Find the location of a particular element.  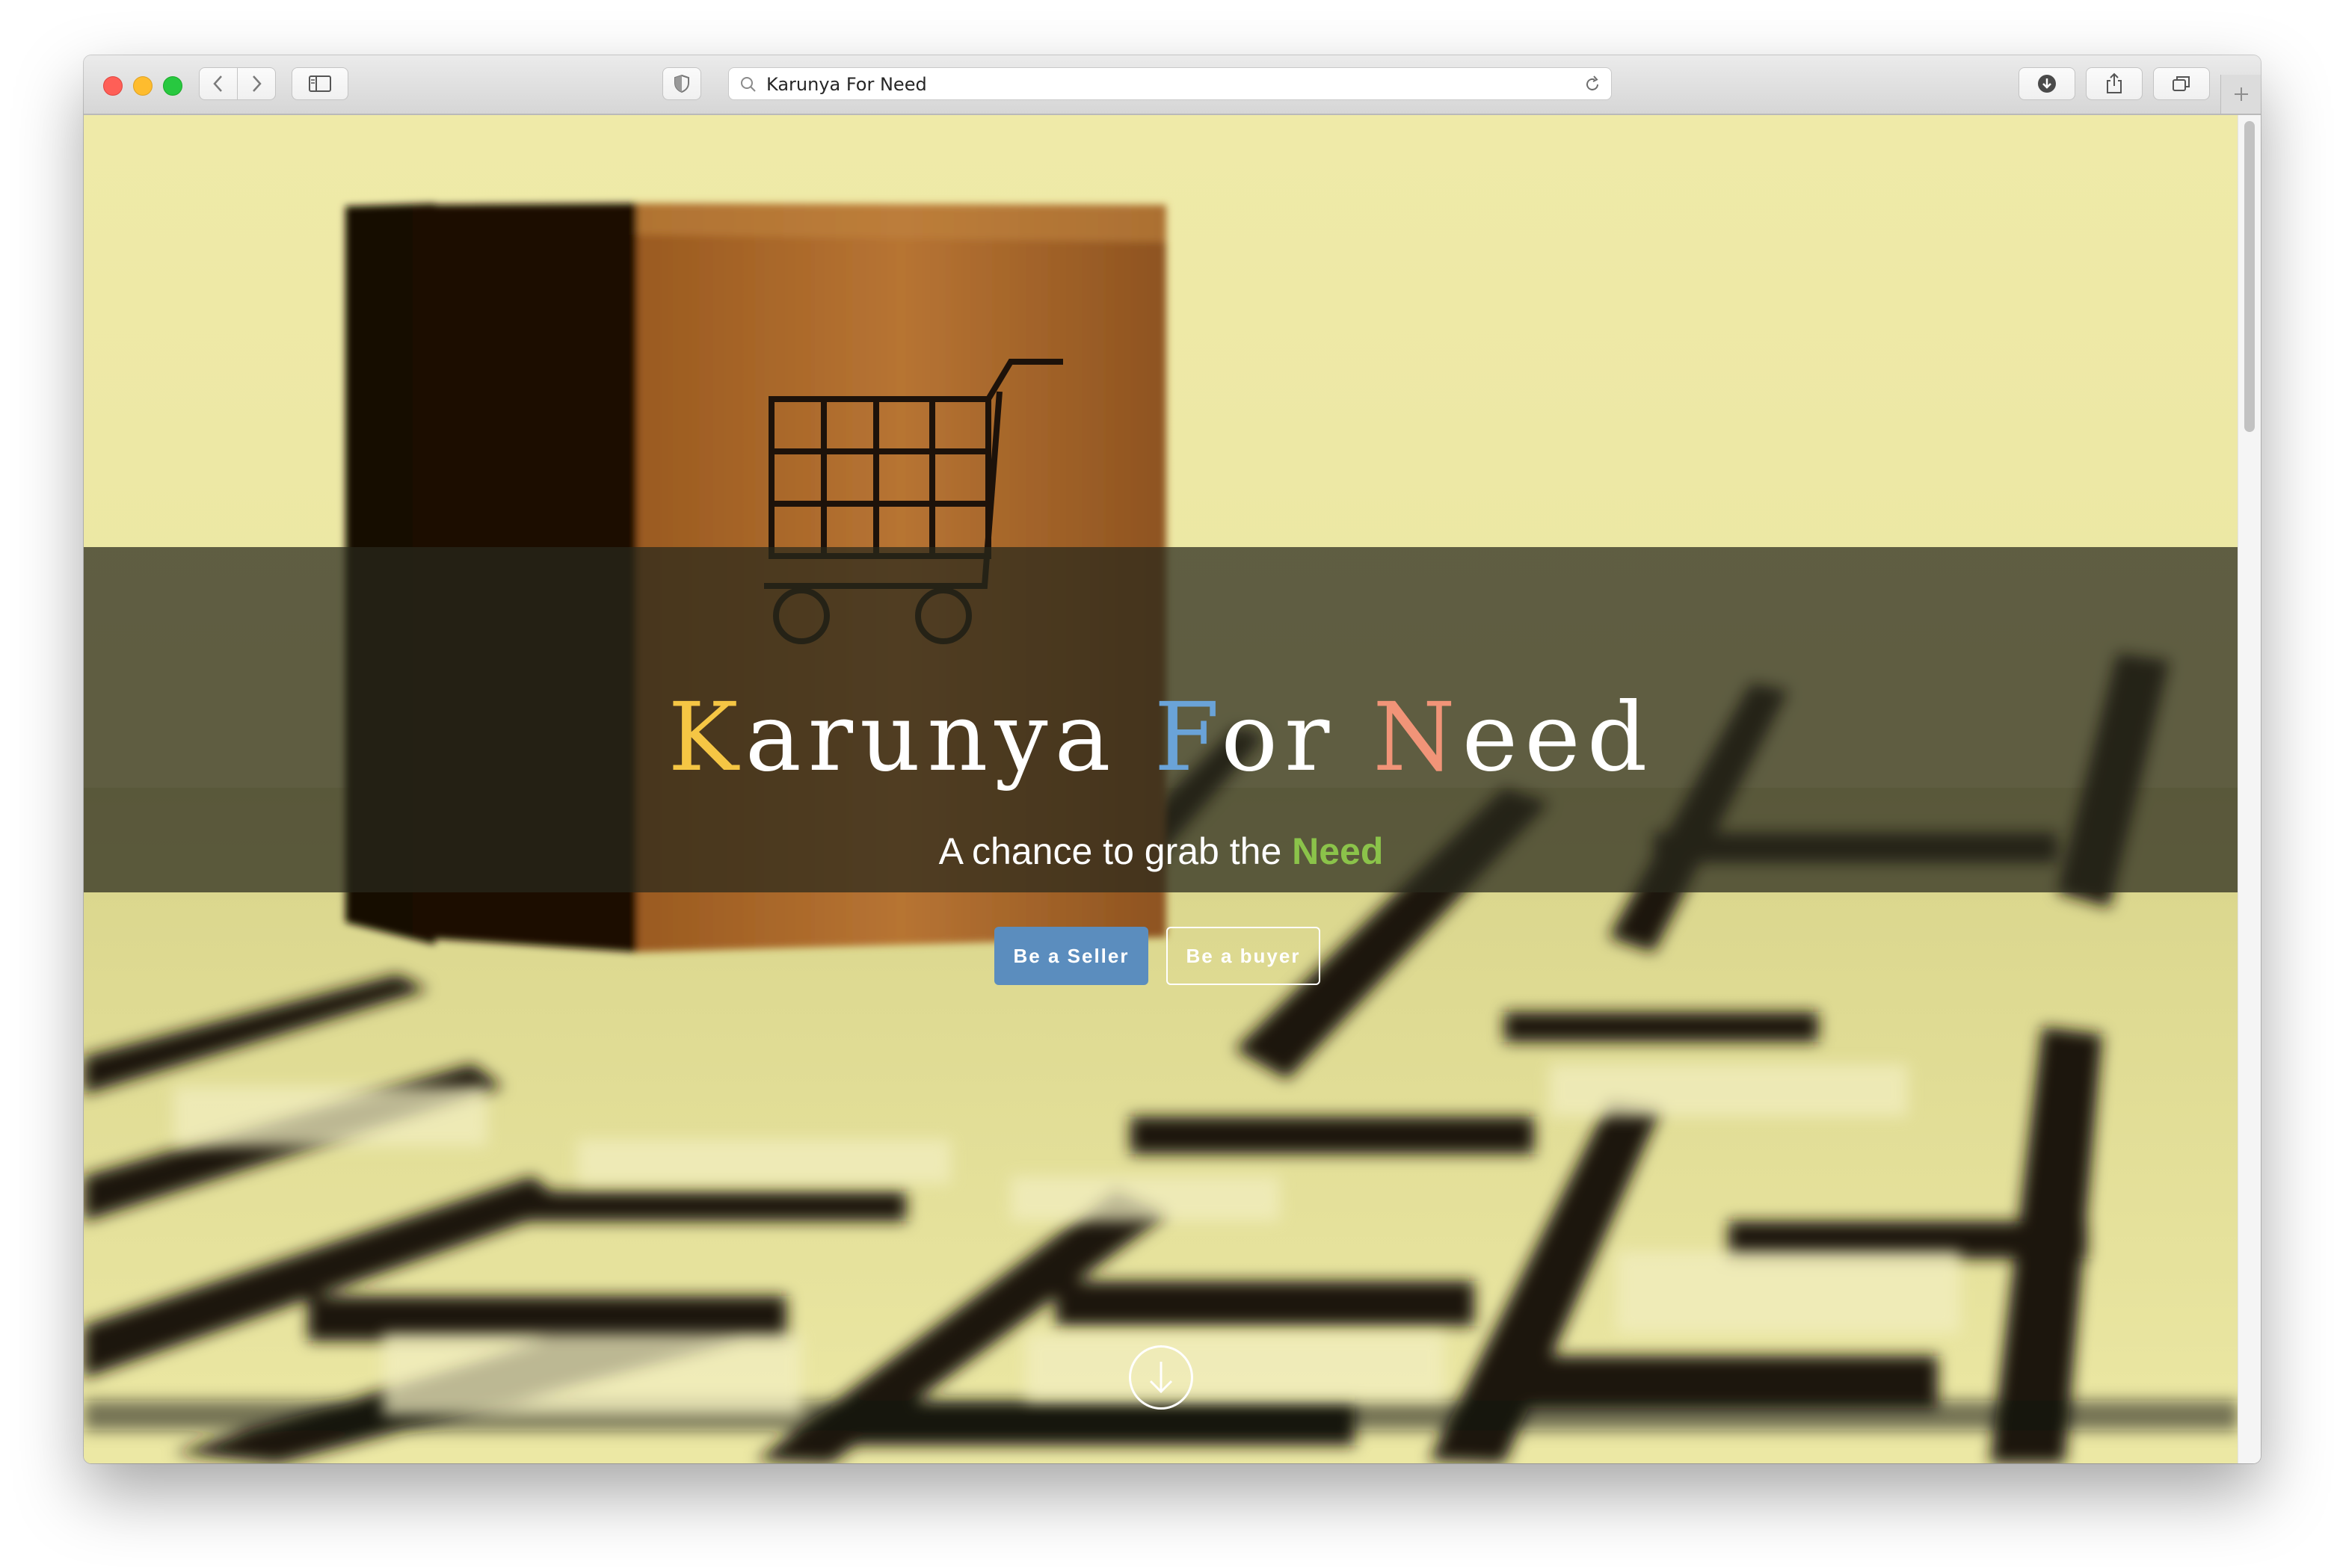

title-letter-n: N is located at coordinates (1417, 737).